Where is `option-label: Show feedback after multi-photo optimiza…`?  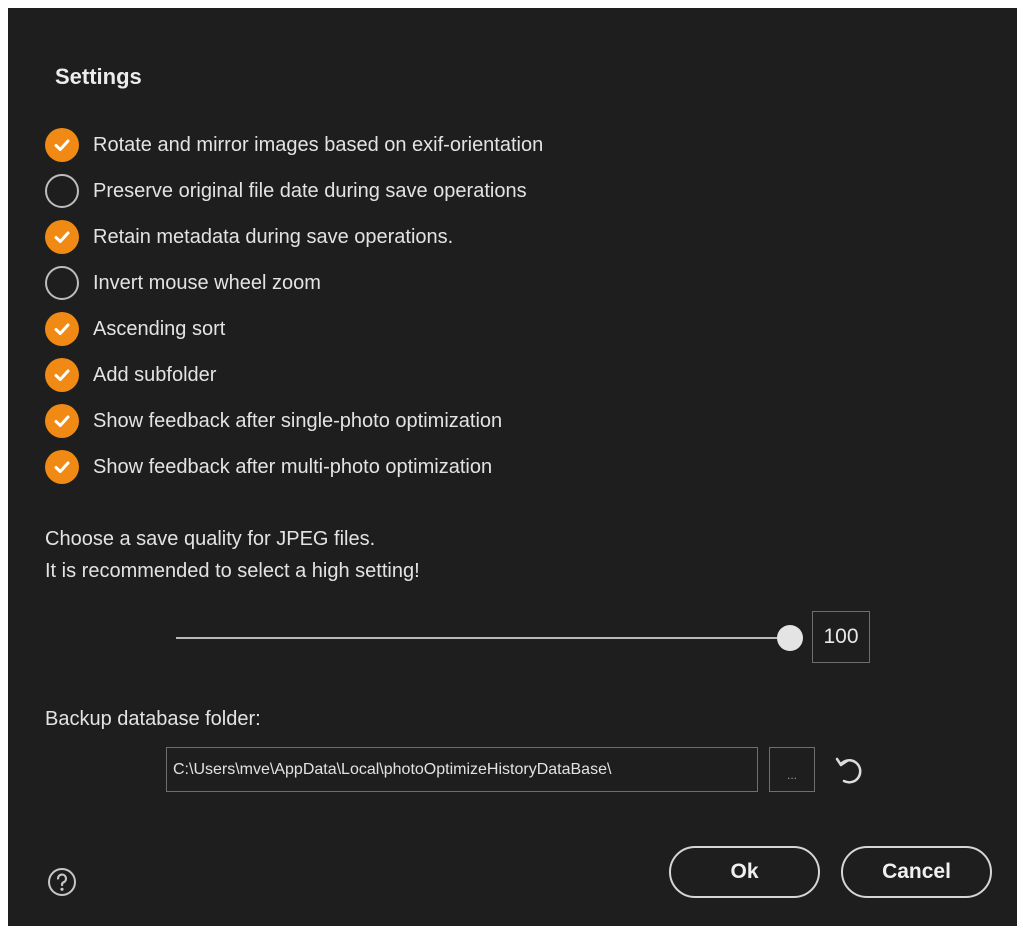
option-label: Show feedback after multi-photo optimiza… is located at coordinates (293, 466).